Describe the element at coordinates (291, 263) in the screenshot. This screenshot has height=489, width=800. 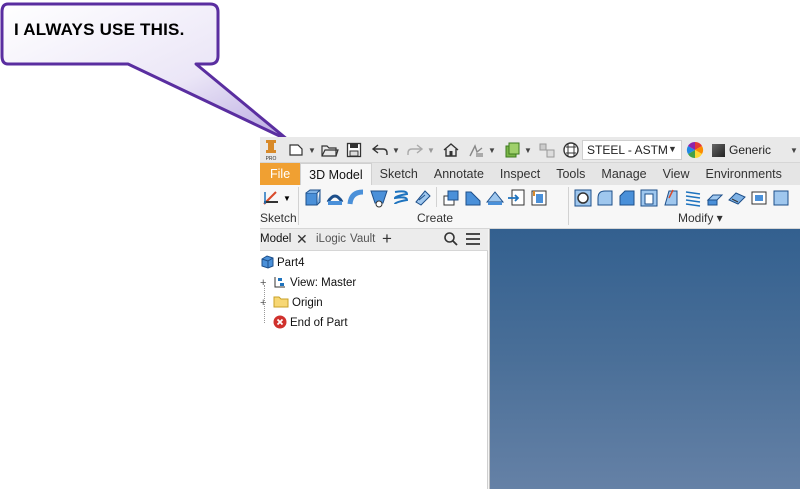
I see `tree-label: Part4` at that location.